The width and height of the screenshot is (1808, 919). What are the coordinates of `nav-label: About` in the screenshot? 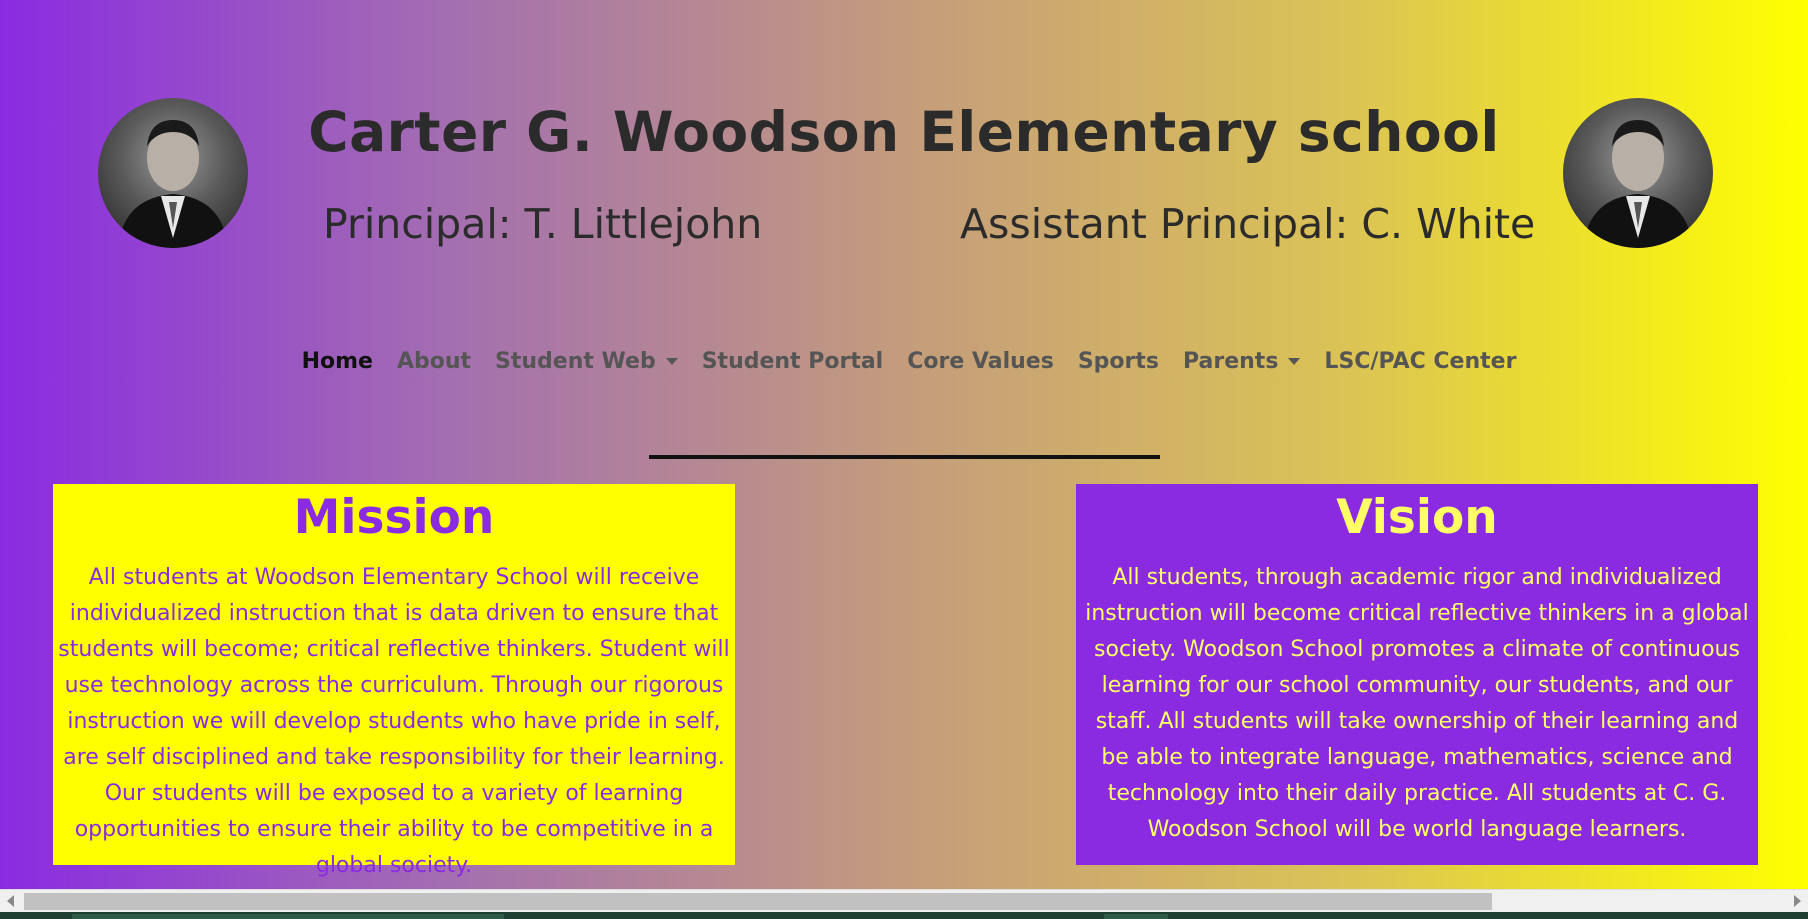 It's located at (434, 361).